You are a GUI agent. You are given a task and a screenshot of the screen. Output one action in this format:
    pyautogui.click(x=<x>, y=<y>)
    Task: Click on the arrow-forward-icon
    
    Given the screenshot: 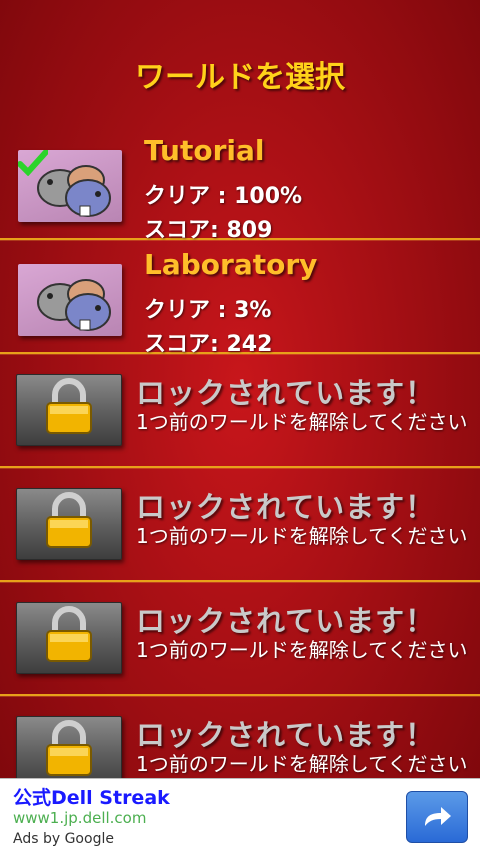 What is the action you would take?
    pyautogui.click(x=438, y=816)
    